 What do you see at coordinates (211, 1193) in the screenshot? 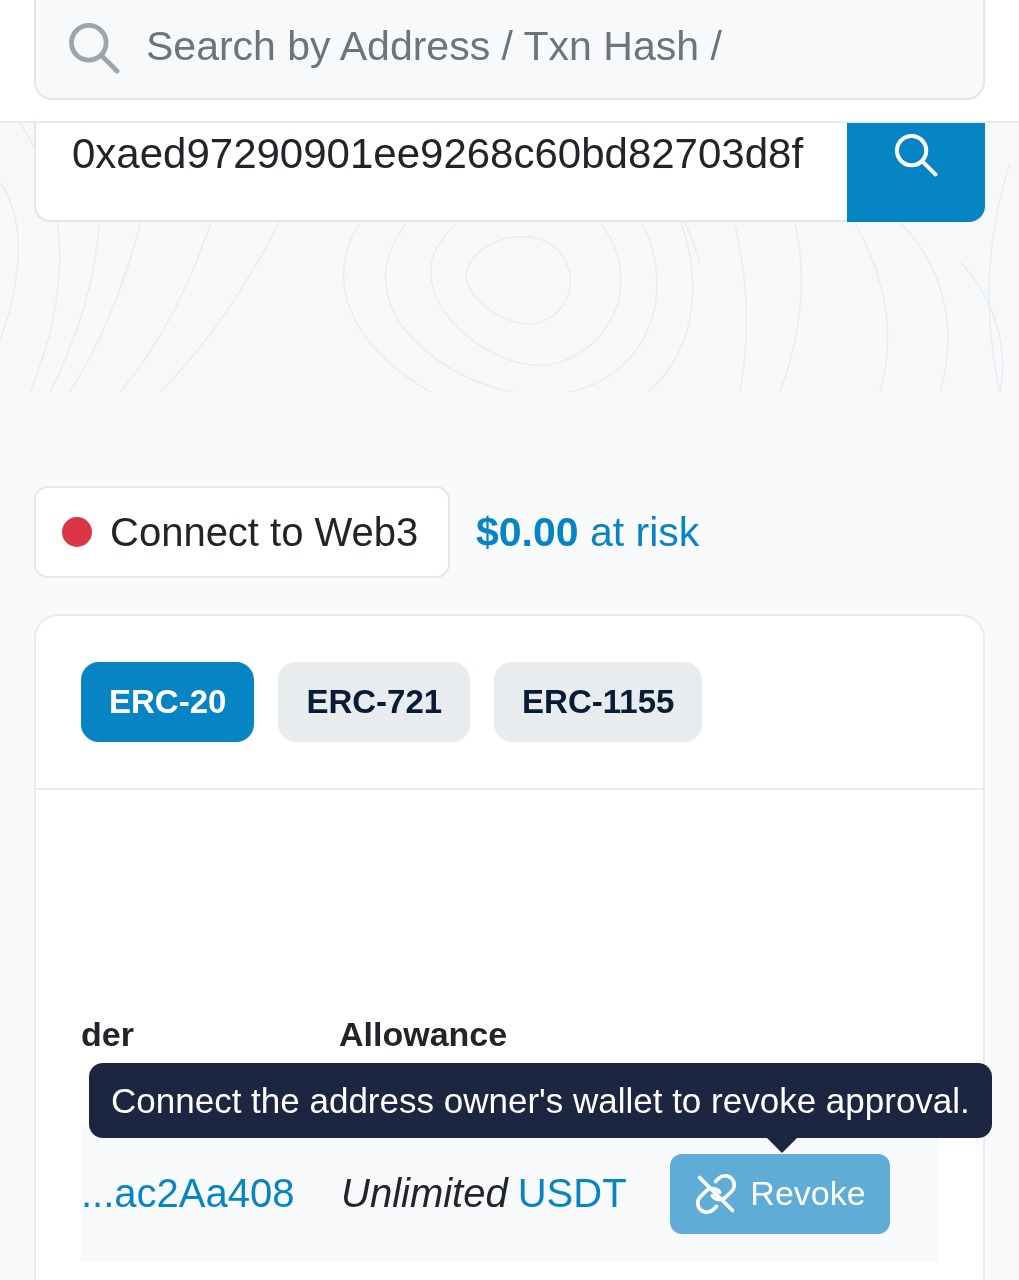
I see `address-link: ...ac2Aa408` at bounding box center [211, 1193].